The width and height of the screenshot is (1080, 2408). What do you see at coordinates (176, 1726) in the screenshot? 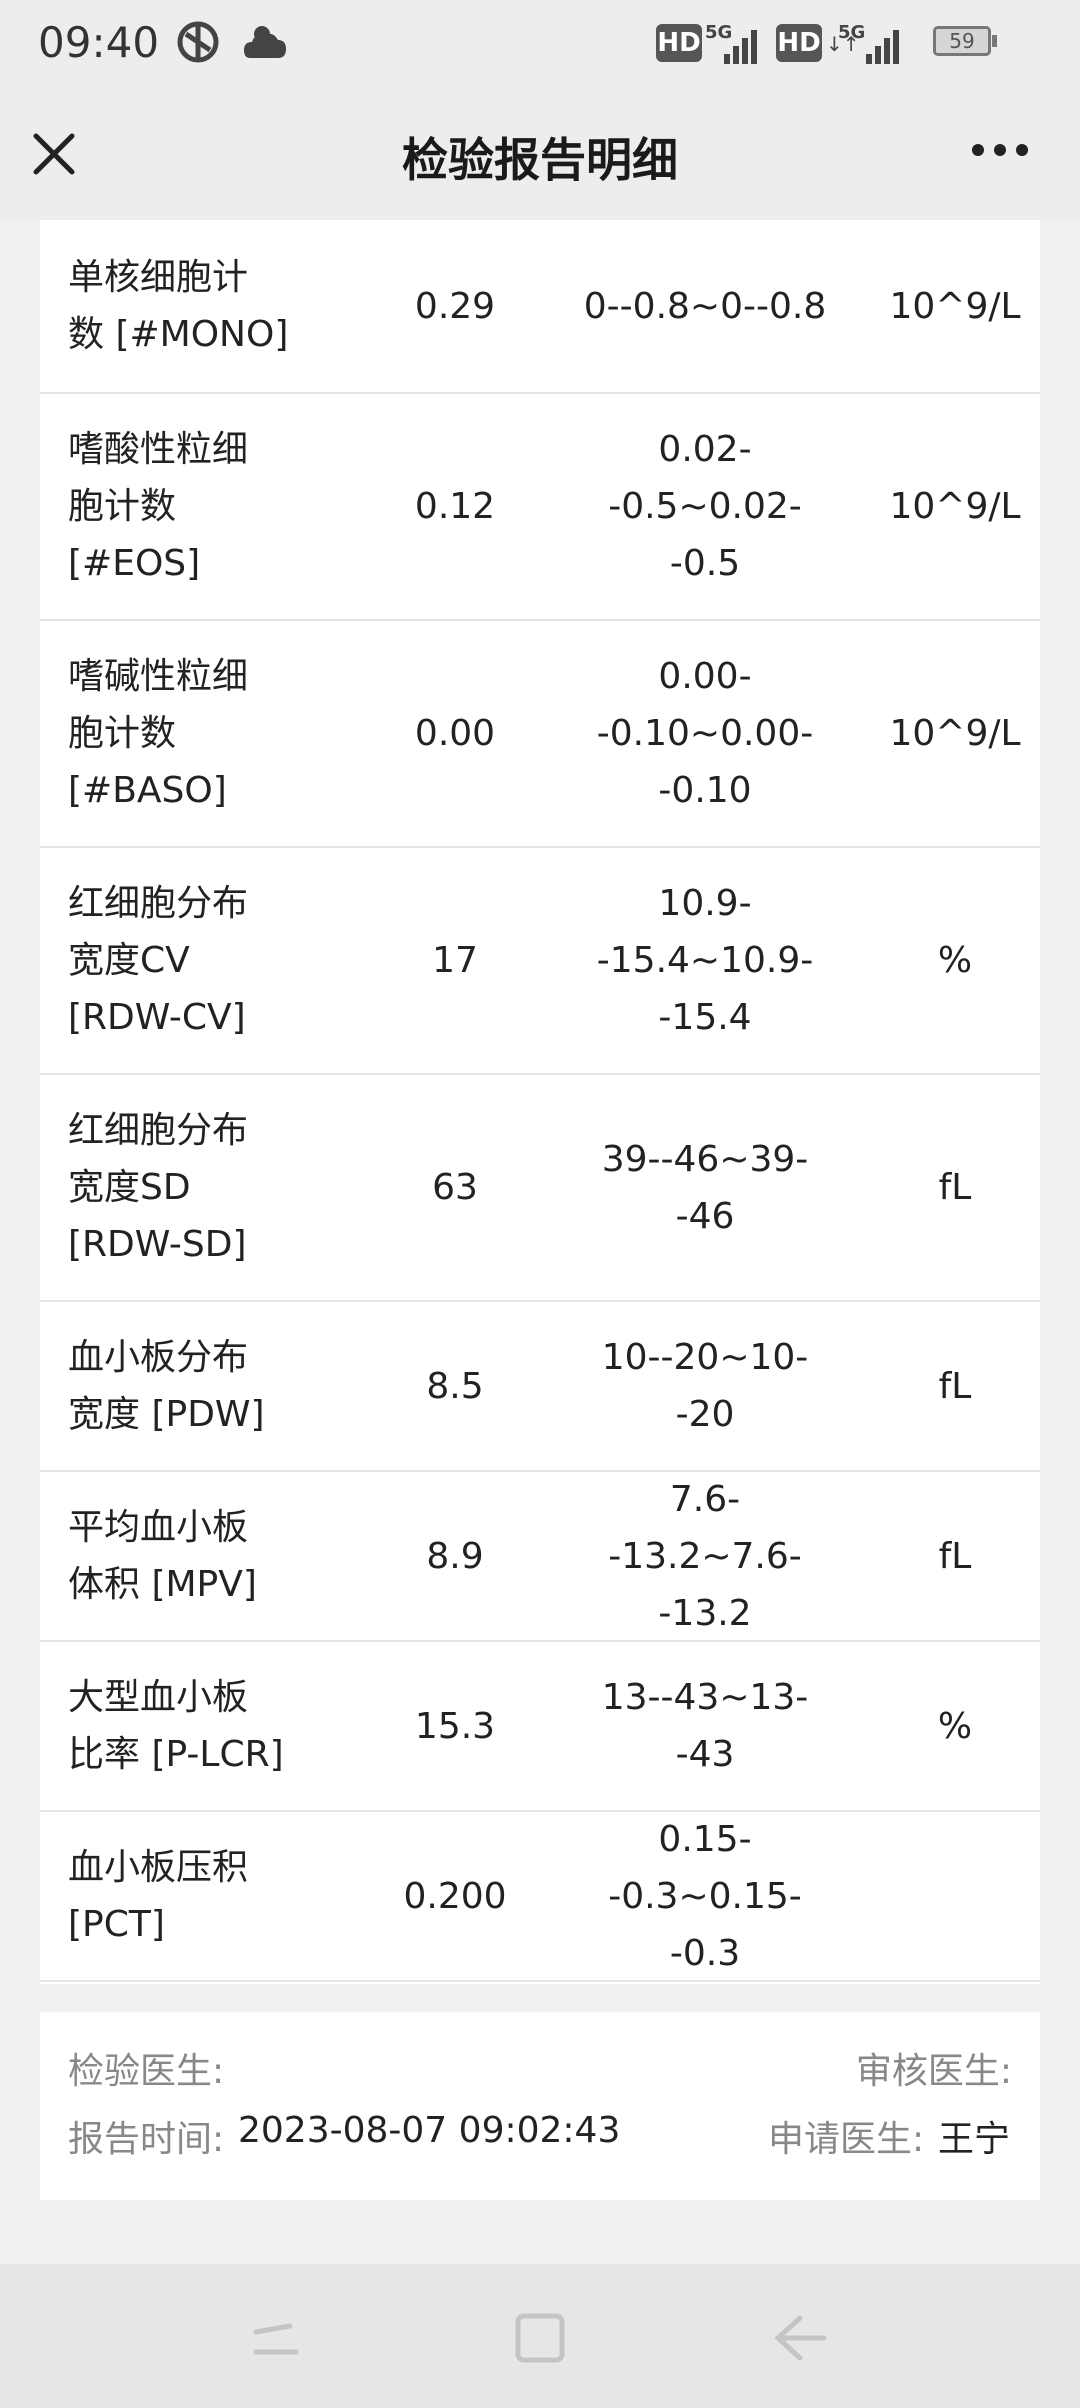
I see `item-name: 大型血小板 比率 [P-LCR]` at bounding box center [176, 1726].